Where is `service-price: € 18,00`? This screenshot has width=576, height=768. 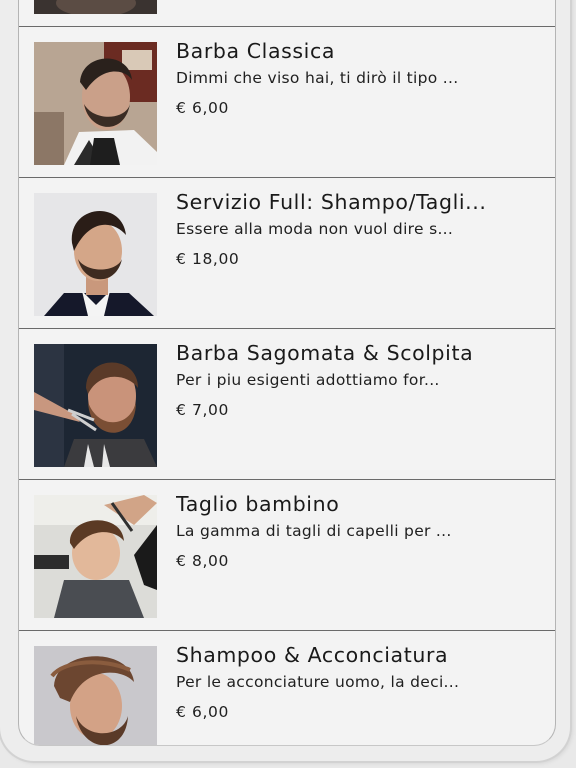
service-price: € 18,00 is located at coordinates (208, 259).